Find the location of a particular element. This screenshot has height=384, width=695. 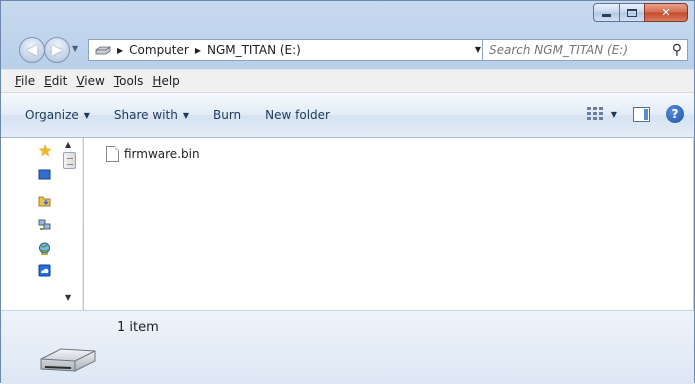

favorites-star-icon: ★ is located at coordinates (45, 151).